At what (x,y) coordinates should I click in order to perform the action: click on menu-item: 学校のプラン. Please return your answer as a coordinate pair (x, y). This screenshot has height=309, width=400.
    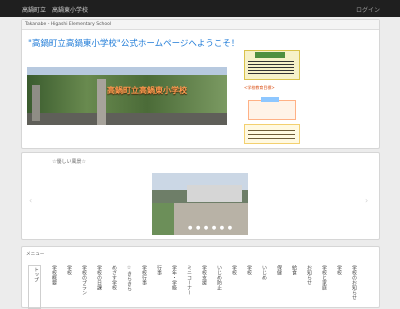
    Looking at the image, I should click on (81, 285).